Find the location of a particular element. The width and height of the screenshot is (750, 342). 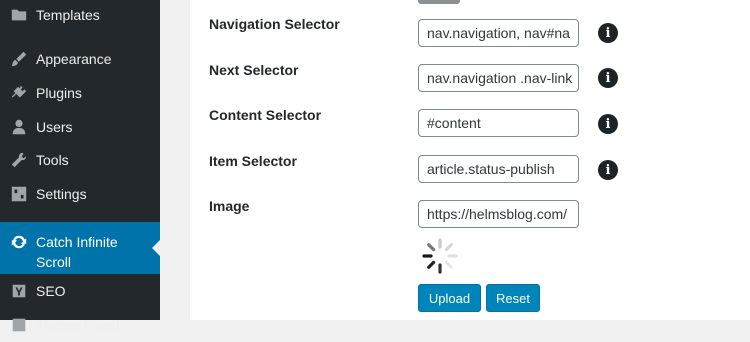

sidebar-item-label: Plugins is located at coordinates (59, 93).